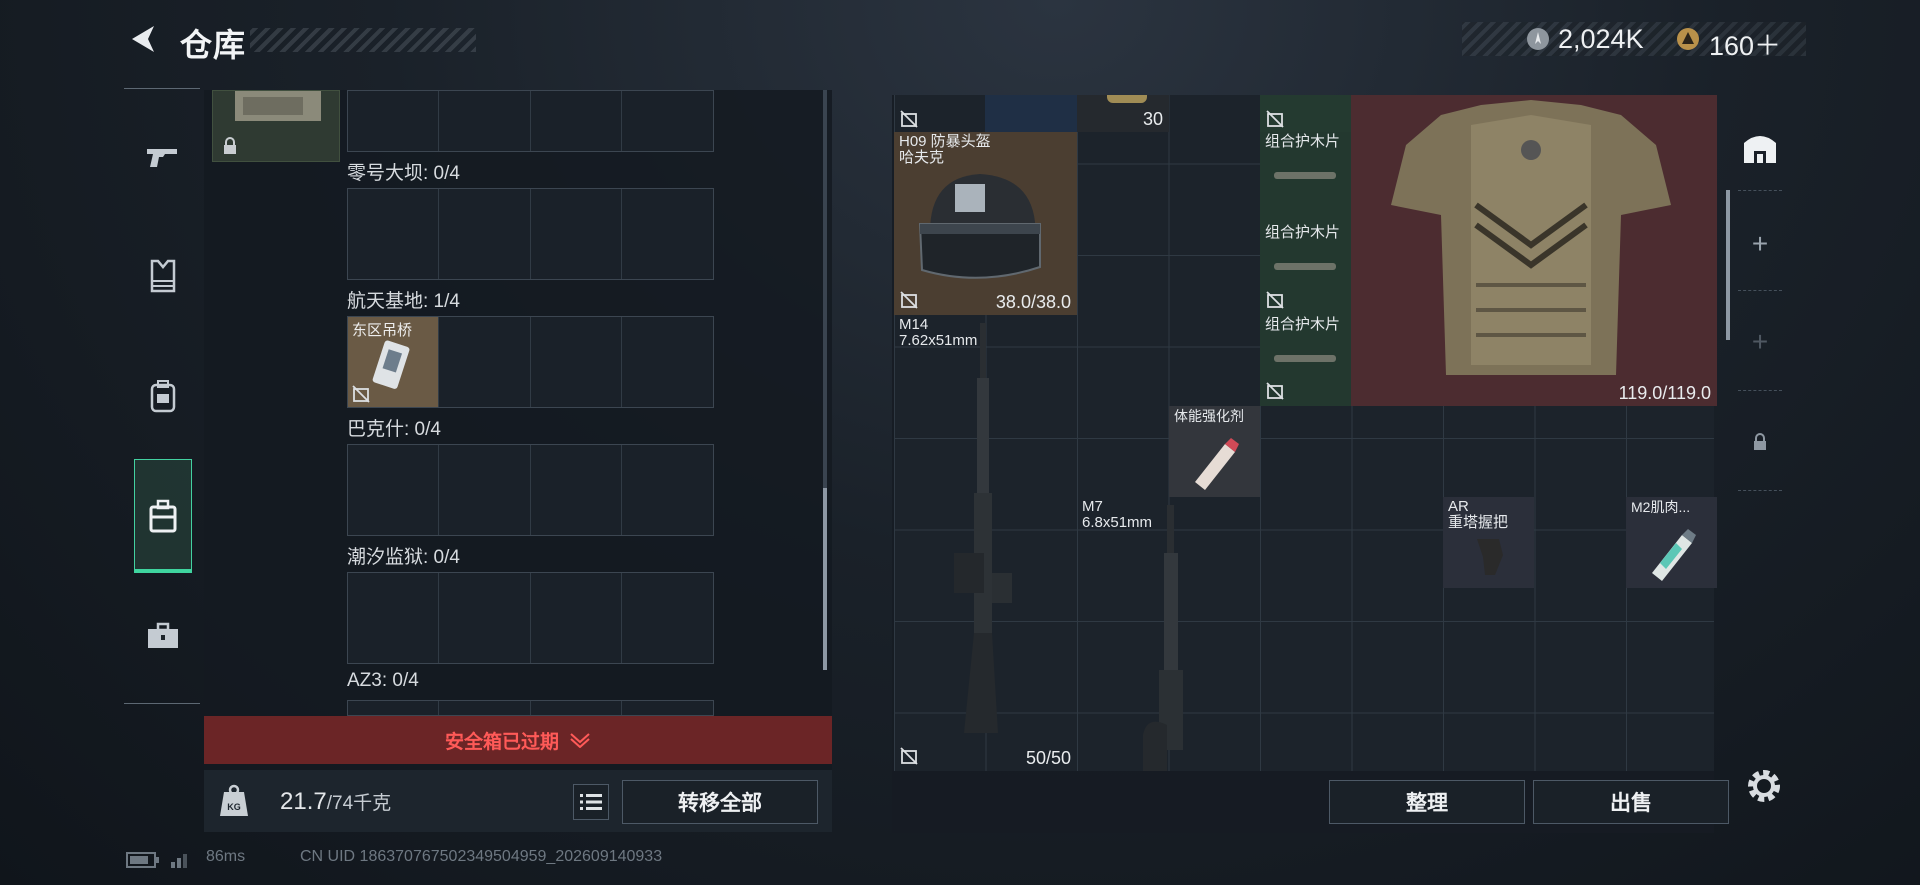 The image size is (1920, 885). I want to click on nav-armor, so click(163, 276).